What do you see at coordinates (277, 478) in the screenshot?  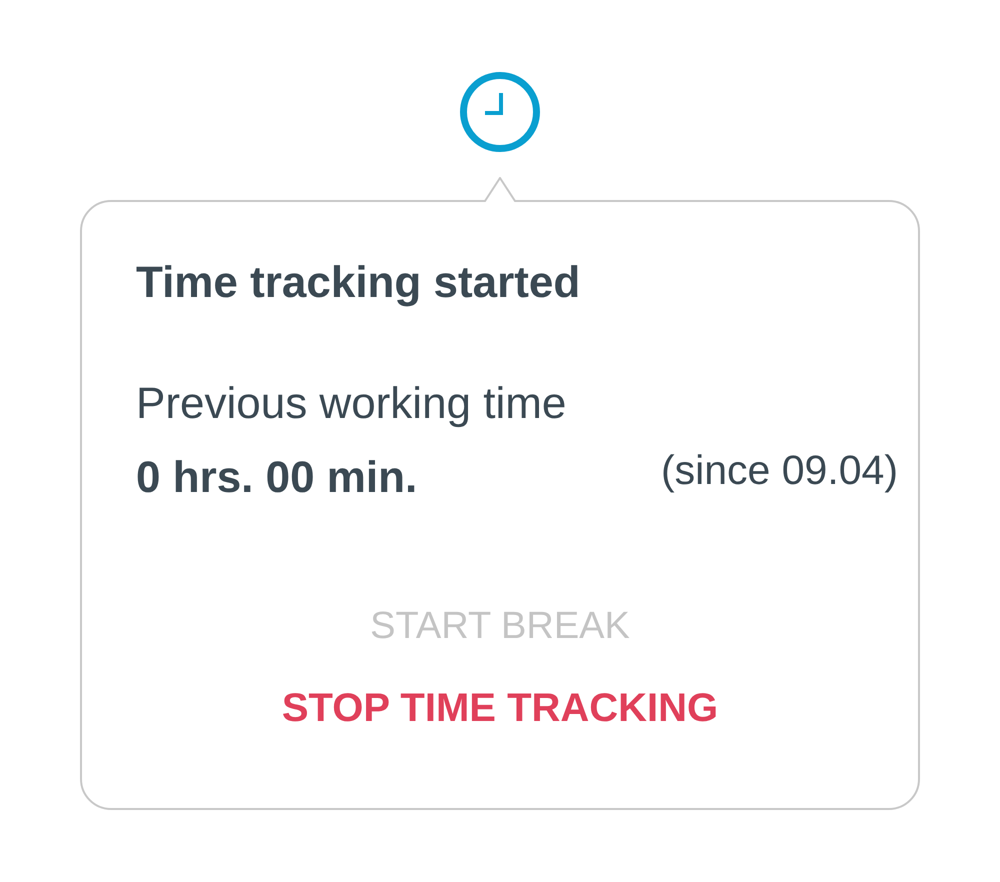 I see `duration-value: 0 hrs. 00 min.` at bounding box center [277, 478].